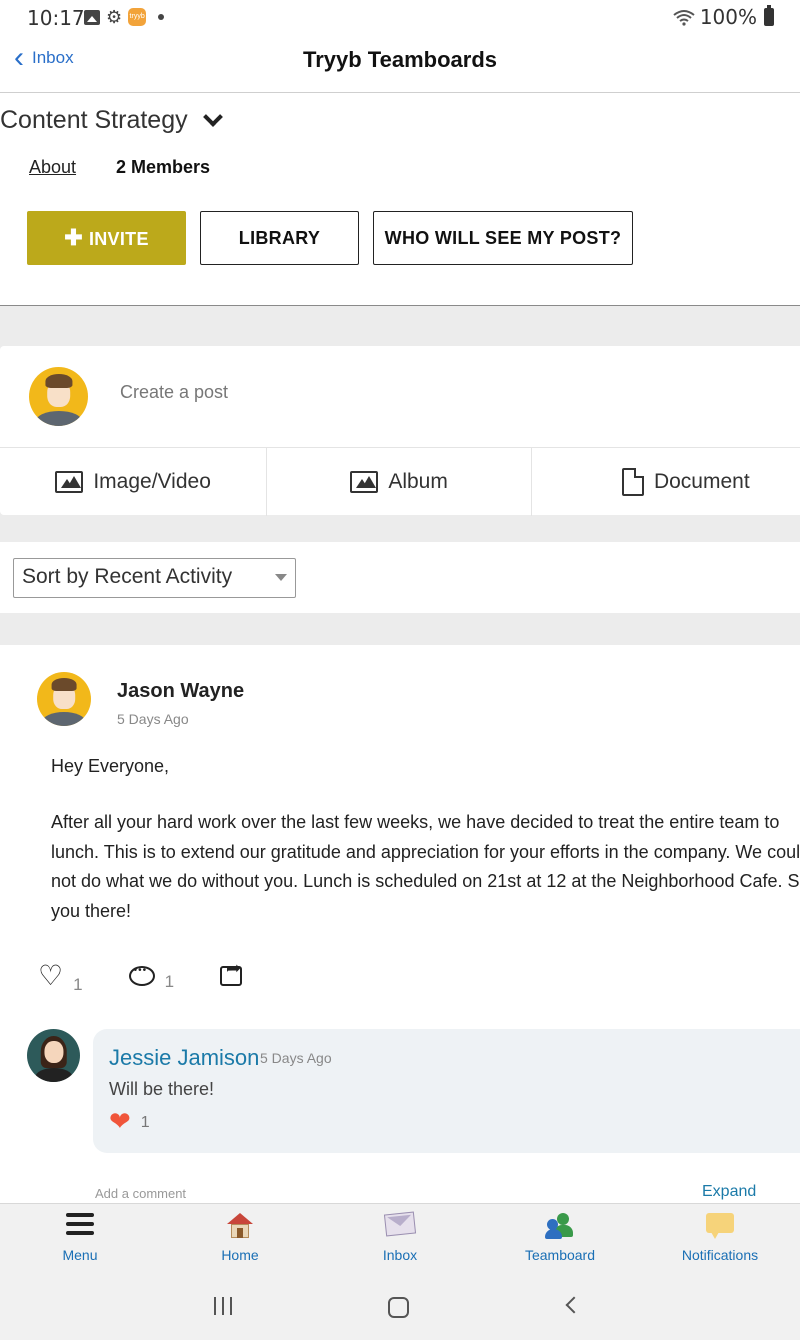  What do you see at coordinates (720, 1226) in the screenshot?
I see `notifications-icon` at bounding box center [720, 1226].